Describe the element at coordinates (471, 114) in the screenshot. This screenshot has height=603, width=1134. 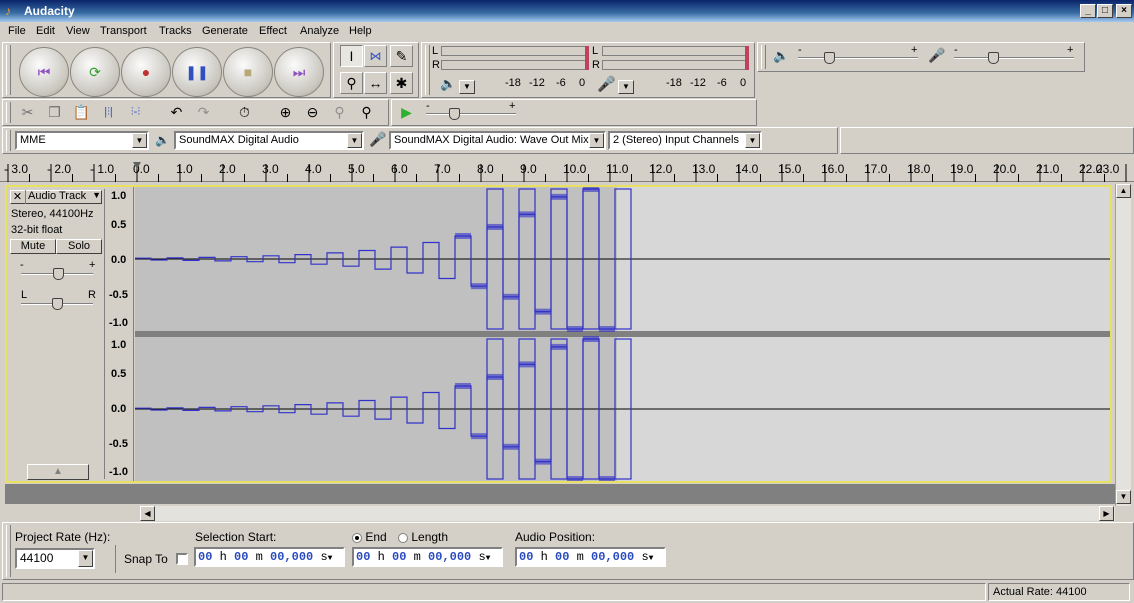
I see `speed-track` at that location.